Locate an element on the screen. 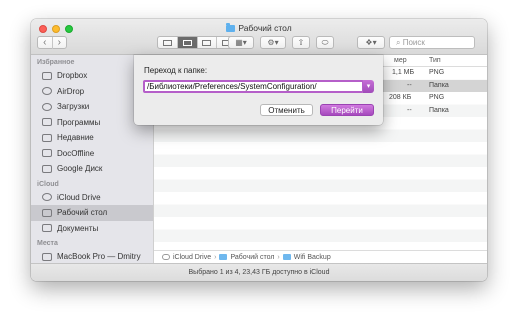  laptop-icon is located at coordinates (47, 256).